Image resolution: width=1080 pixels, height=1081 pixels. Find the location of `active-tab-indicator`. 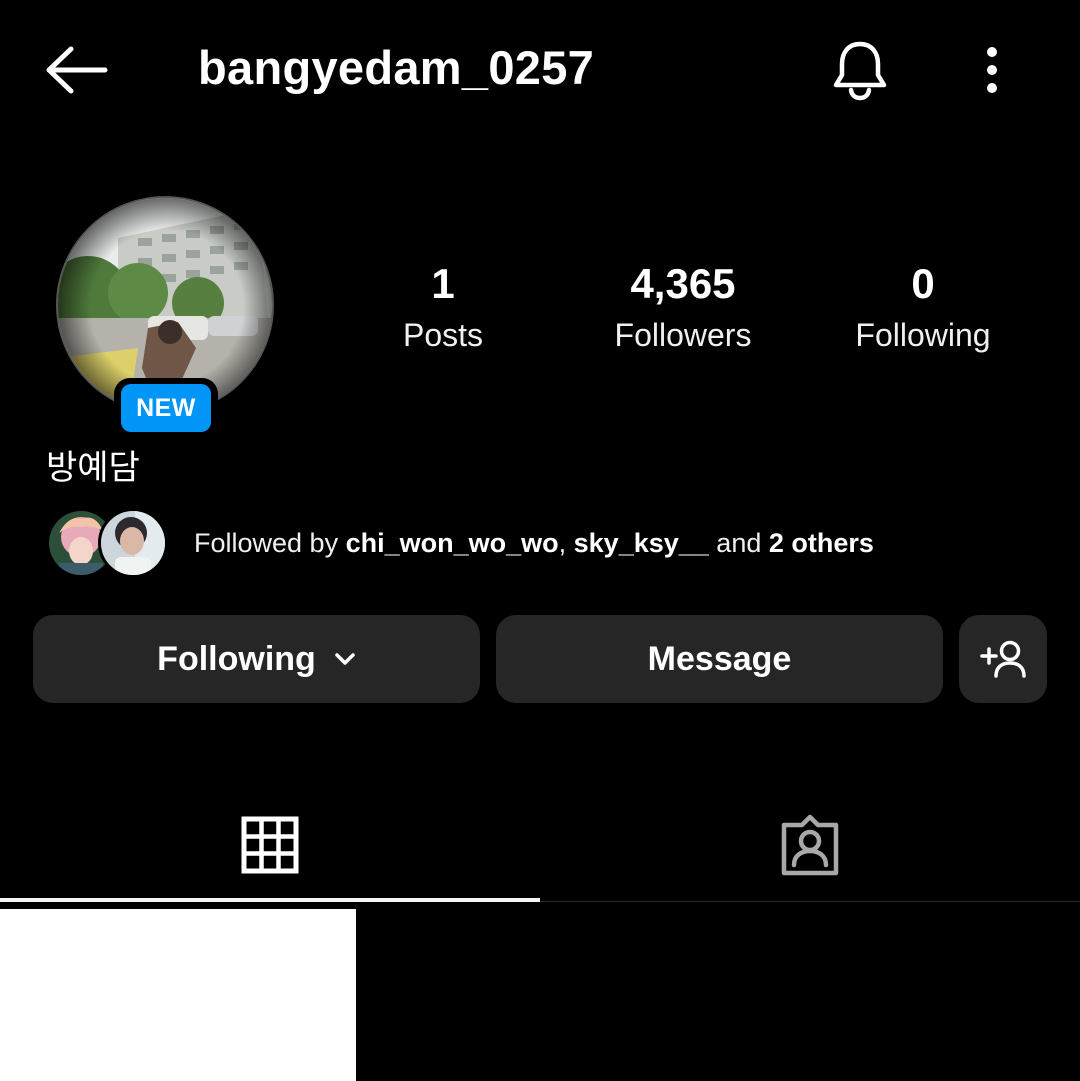

active-tab-indicator is located at coordinates (270, 900).